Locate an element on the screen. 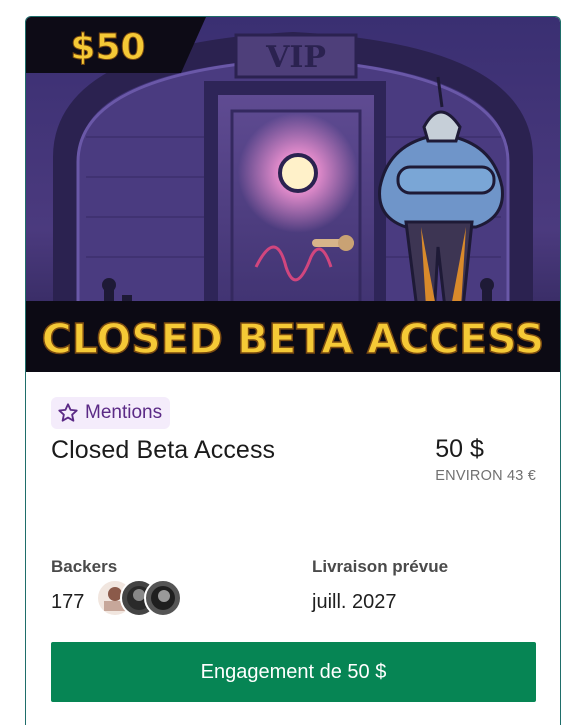 This screenshot has width=583, height=725. delivery-date: juill. 2027 is located at coordinates (354, 602).